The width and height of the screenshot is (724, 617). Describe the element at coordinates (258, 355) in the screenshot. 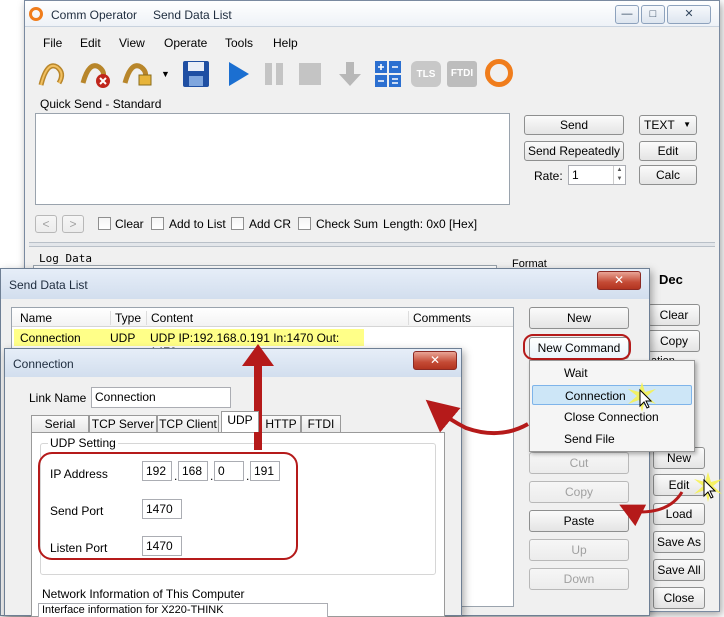

I see `arrow-to-row-head` at that location.